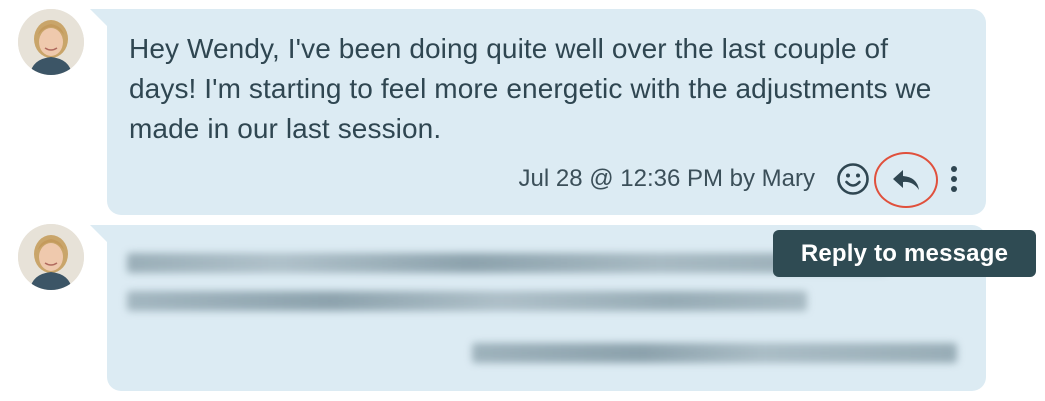 Image resolution: width=1045 pixels, height=401 pixels. I want to click on obscured-meta-line, so click(714, 353).